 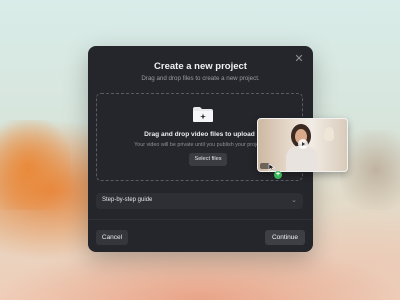 I want to click on chevron-down-icon: ⌄, so click(x=294, y=200).